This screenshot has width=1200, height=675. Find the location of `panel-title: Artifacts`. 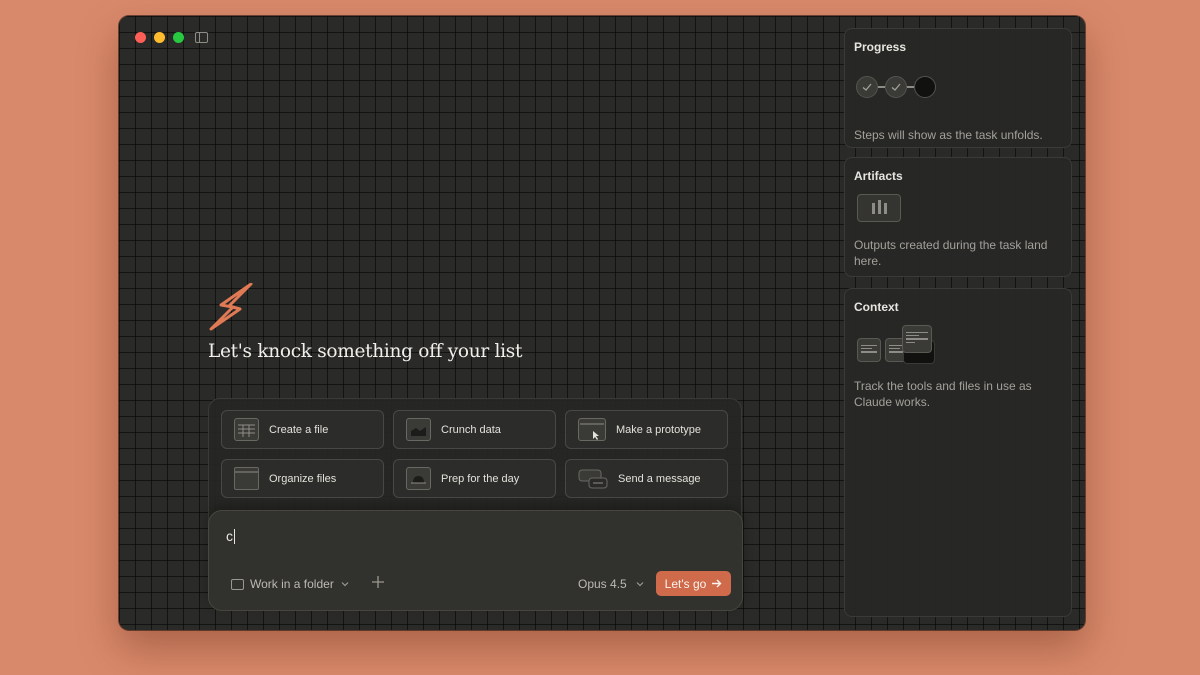

panel-title: Artifacts is located at coordinates (878, 176).